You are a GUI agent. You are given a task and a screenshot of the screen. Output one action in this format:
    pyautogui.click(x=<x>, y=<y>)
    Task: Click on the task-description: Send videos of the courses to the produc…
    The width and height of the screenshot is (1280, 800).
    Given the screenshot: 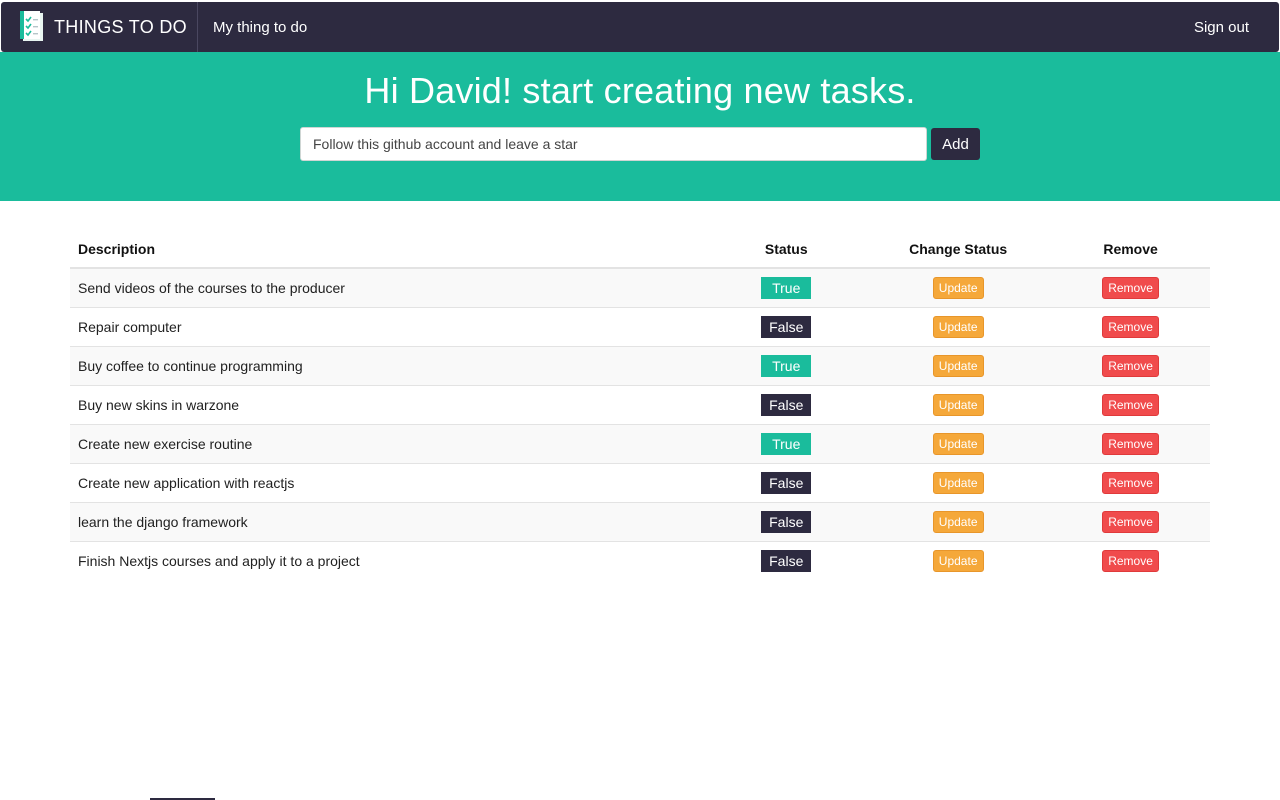 What is the action you would take?
    pyautogui.click(x=389, y=287)
    